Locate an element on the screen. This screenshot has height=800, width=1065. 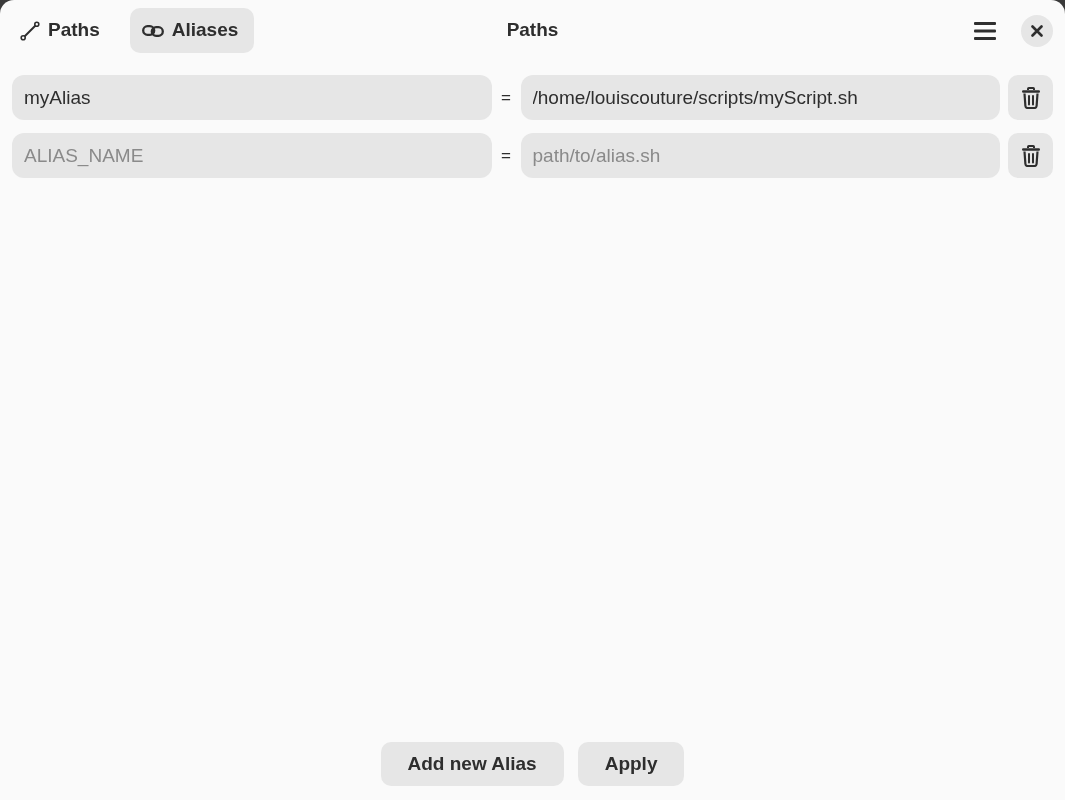
window-title: Paths is located at coordinates (532, 30).